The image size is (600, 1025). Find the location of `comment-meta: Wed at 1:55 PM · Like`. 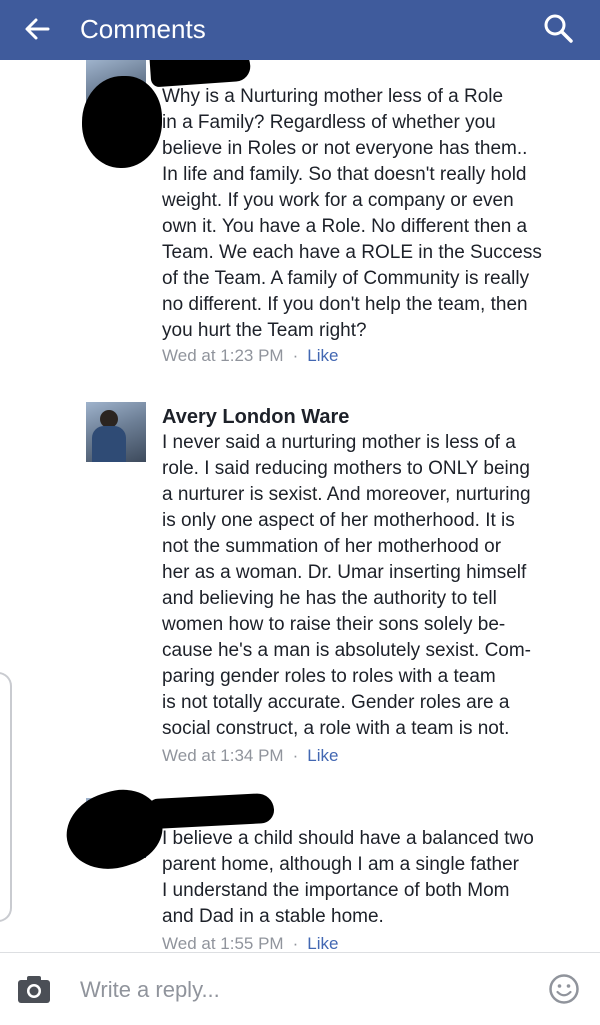

comment-meta: Wed at 1:55 PM · Like is located at coordinates (250, 943).